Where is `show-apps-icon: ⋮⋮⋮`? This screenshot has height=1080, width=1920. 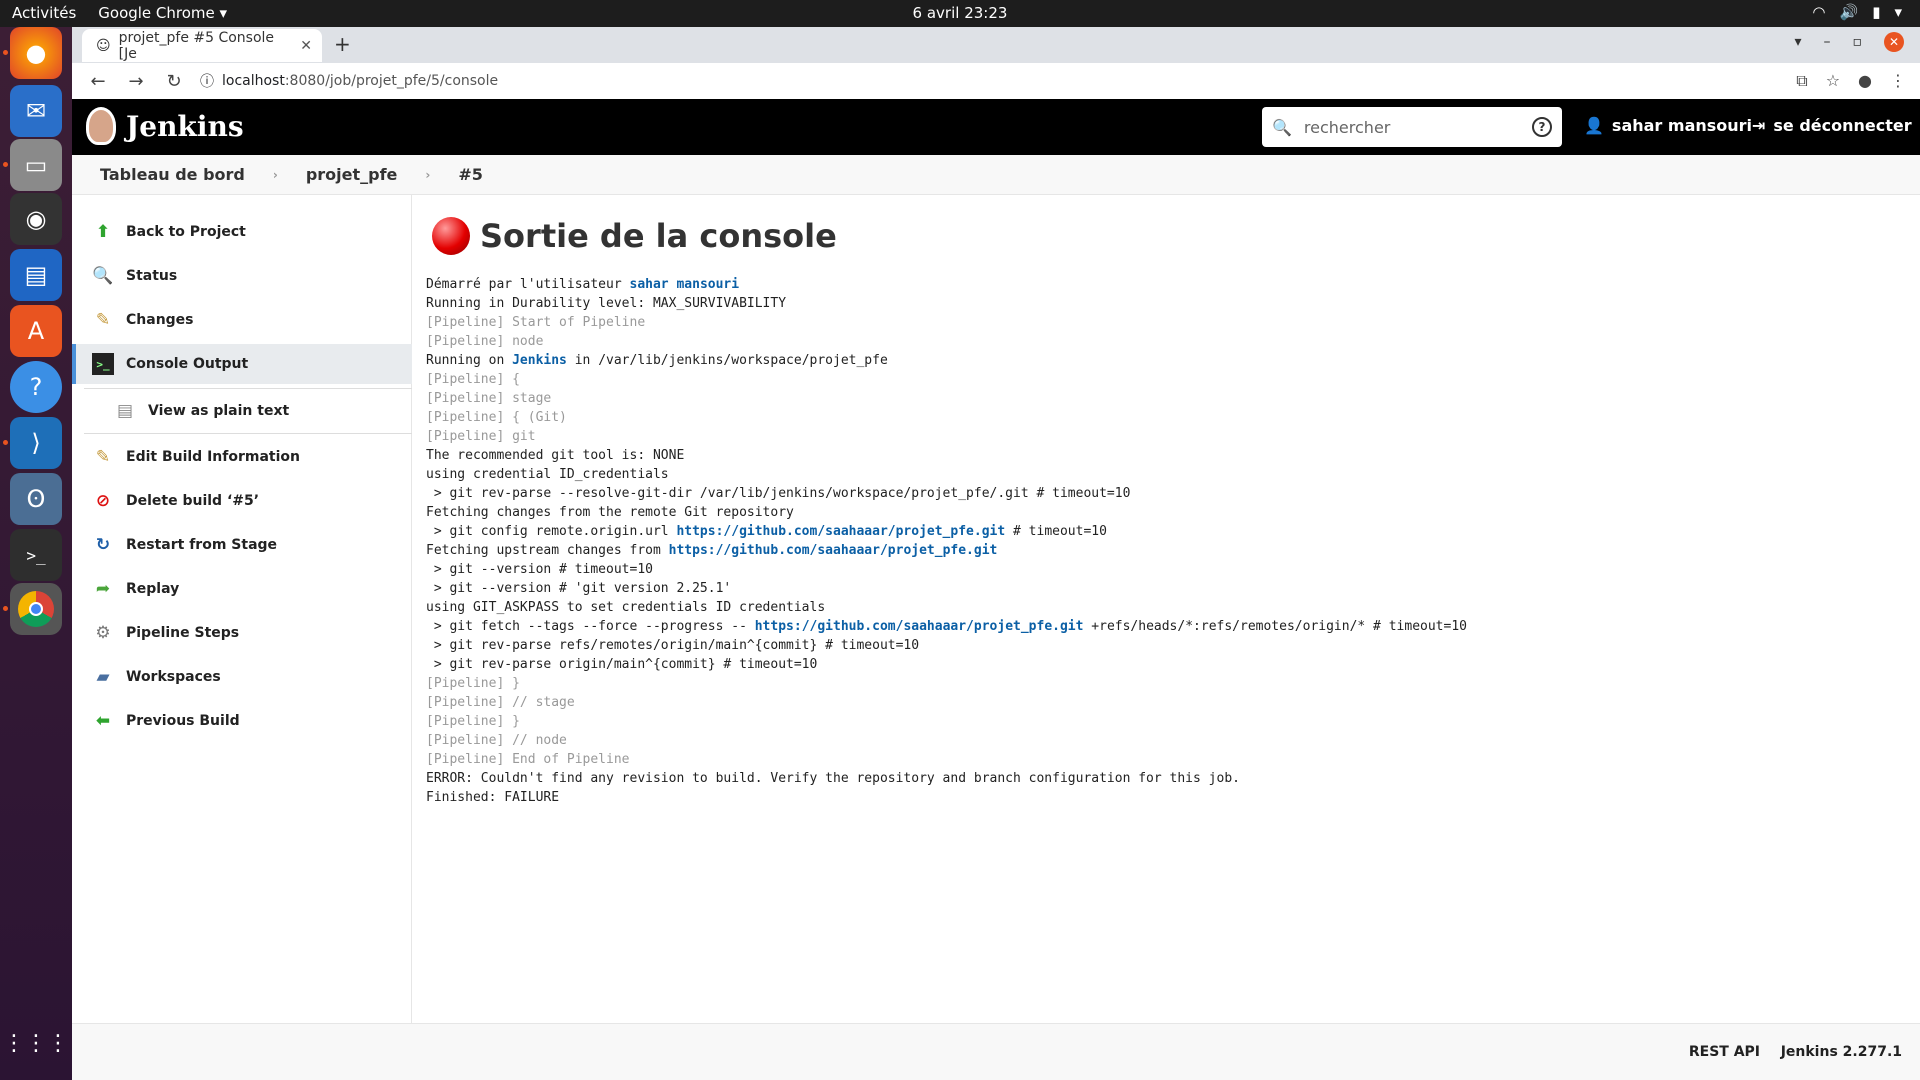
show-apps-icon: ⋮⋮⋮ is located at coordinates (36, 1043).